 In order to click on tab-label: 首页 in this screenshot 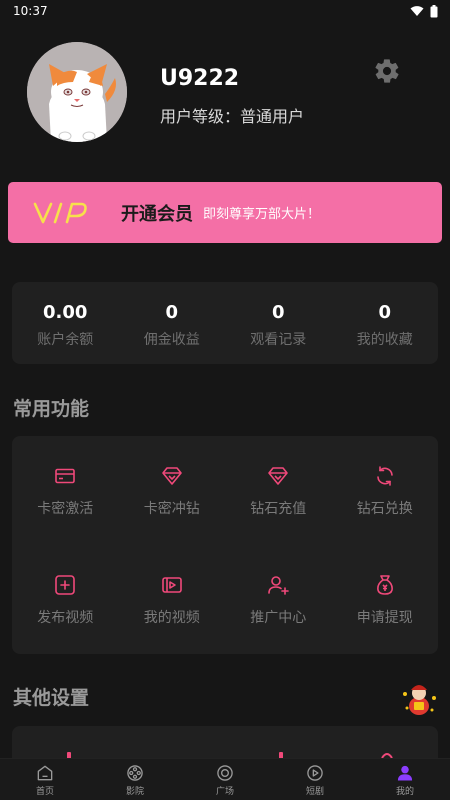, I will do `click(44, 791)`.